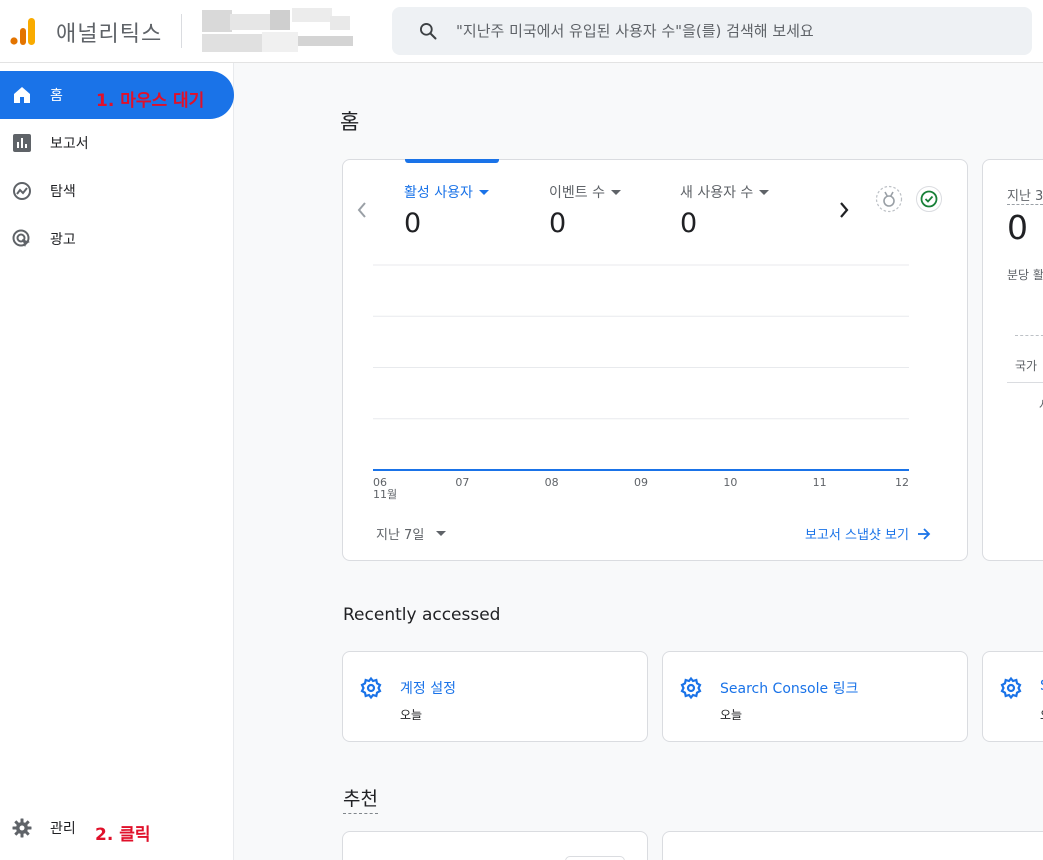  Describe the element at coordinates (789, 689) in the screenshot. I see `recent-item-title: Search Console 링크` at that location.